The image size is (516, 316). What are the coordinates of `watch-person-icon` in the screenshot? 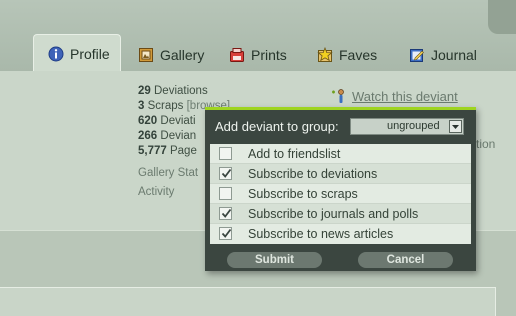 It's located at (338, 96).